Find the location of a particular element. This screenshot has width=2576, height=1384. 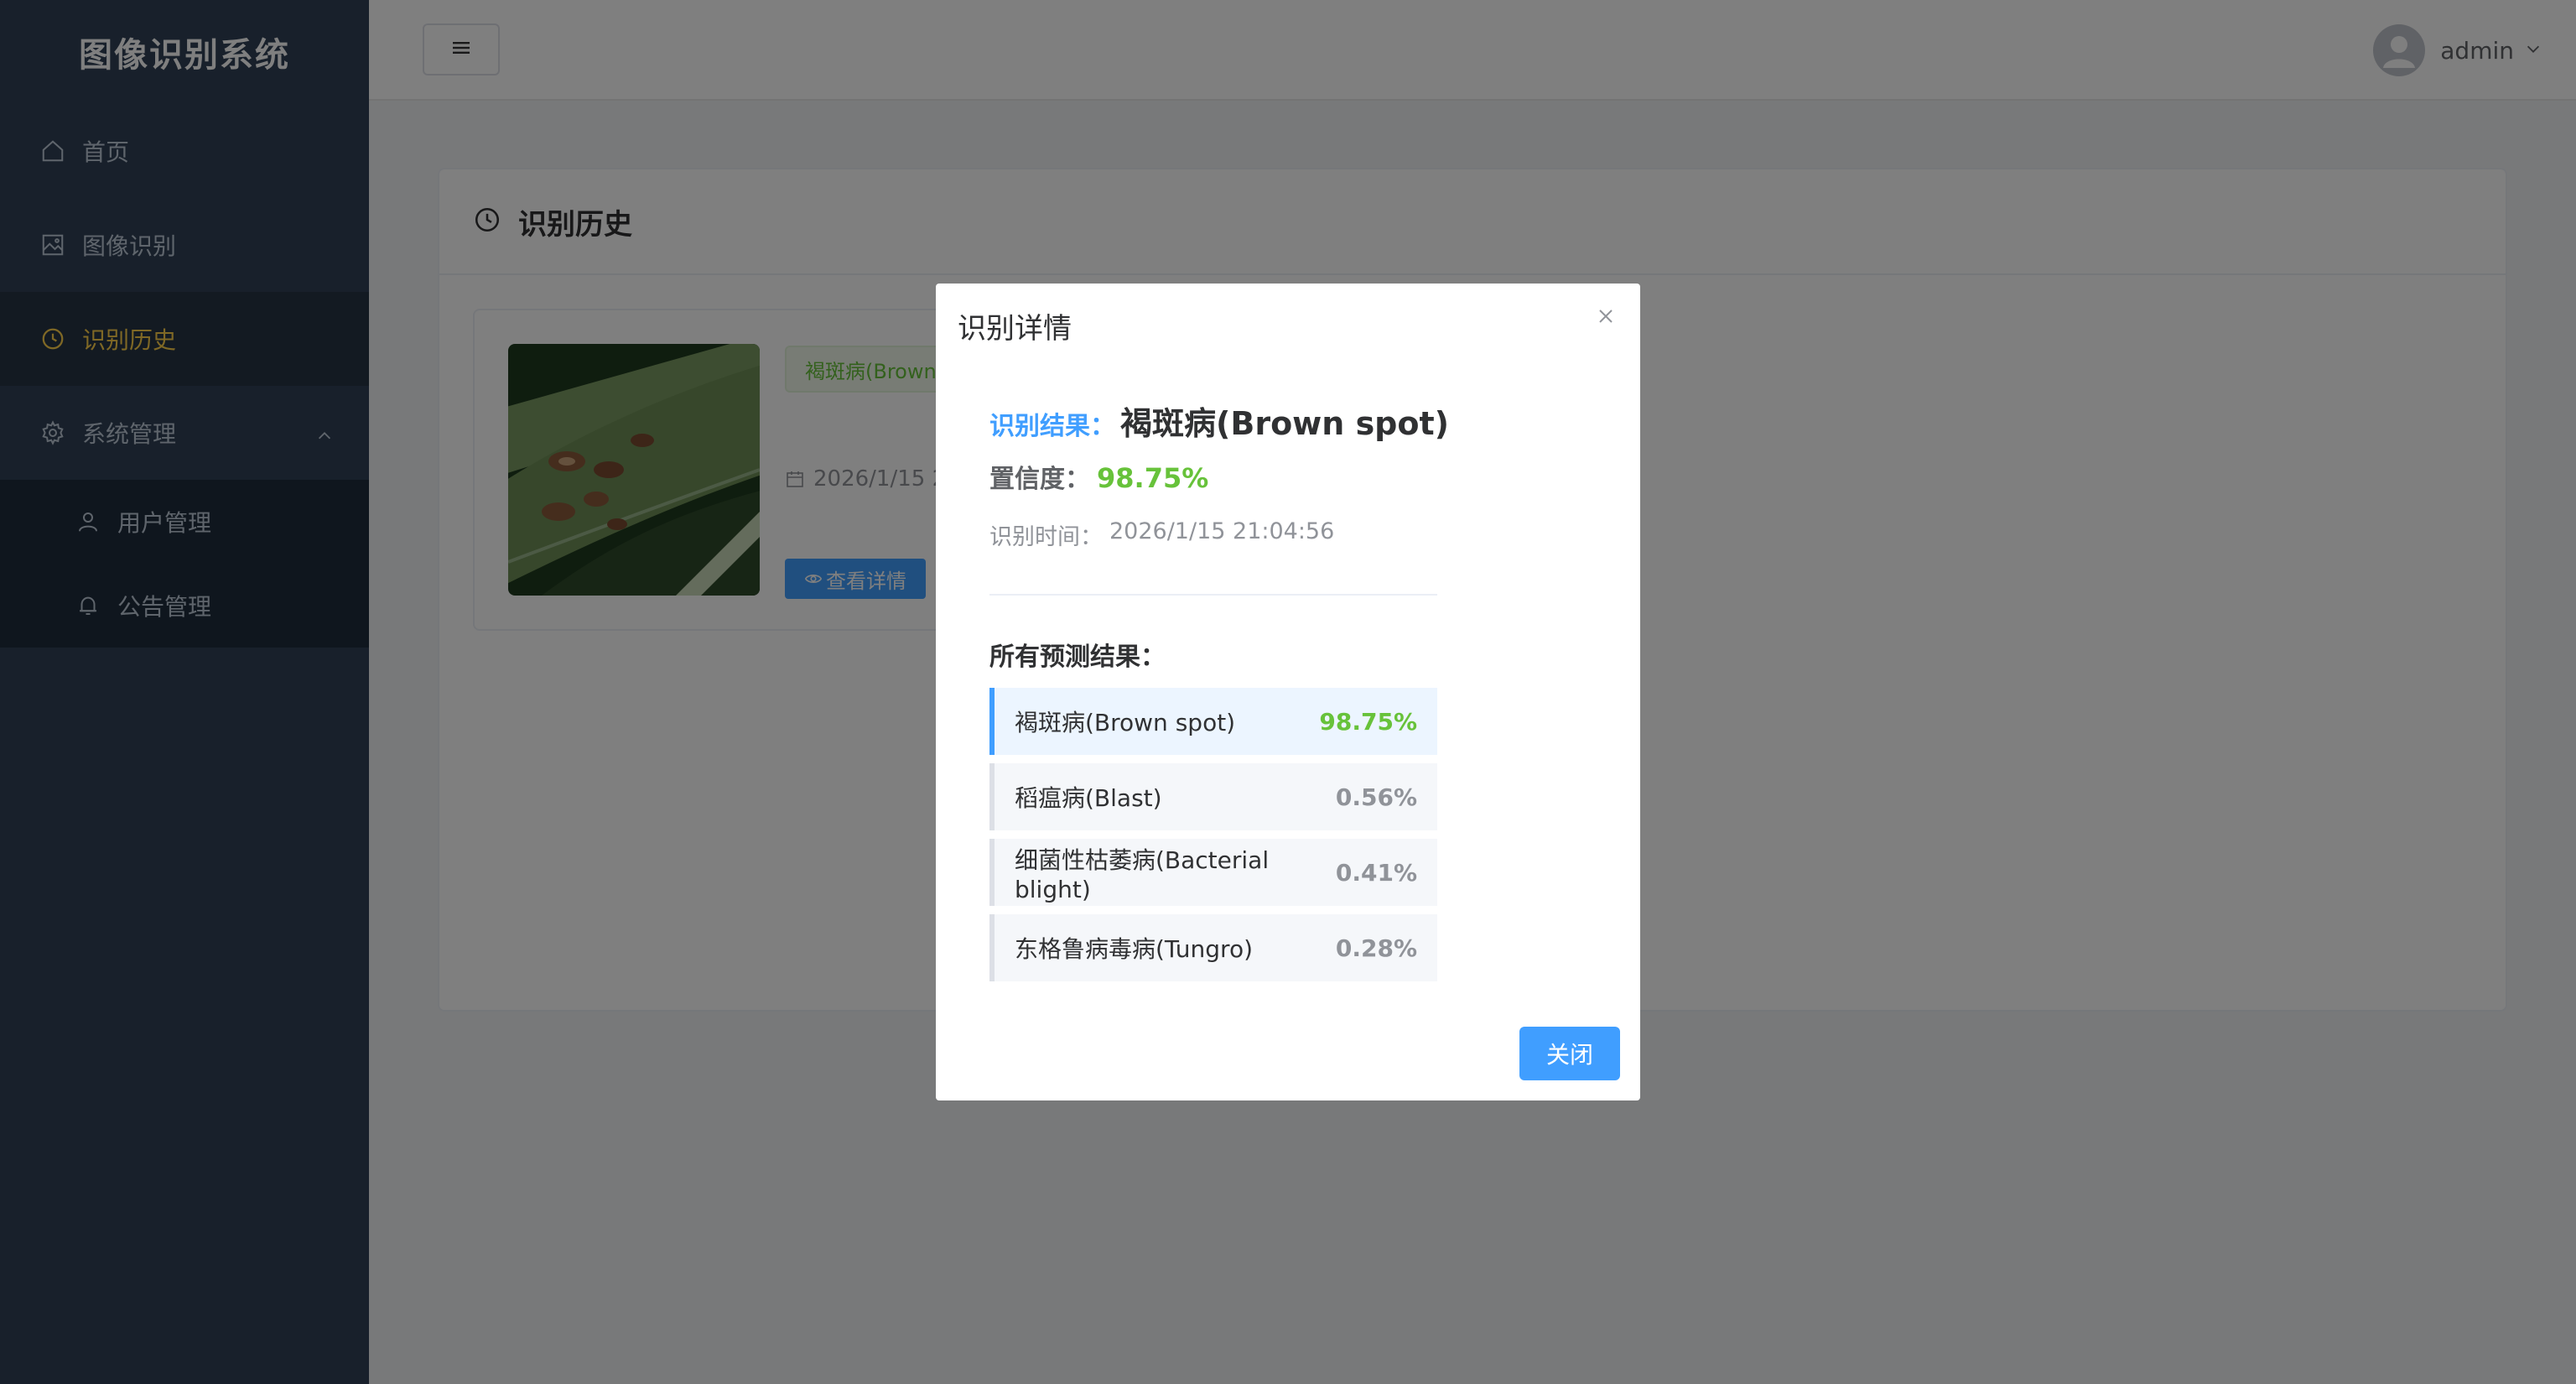

close-button: 关闭 is located at coordinates (1569, 1053).